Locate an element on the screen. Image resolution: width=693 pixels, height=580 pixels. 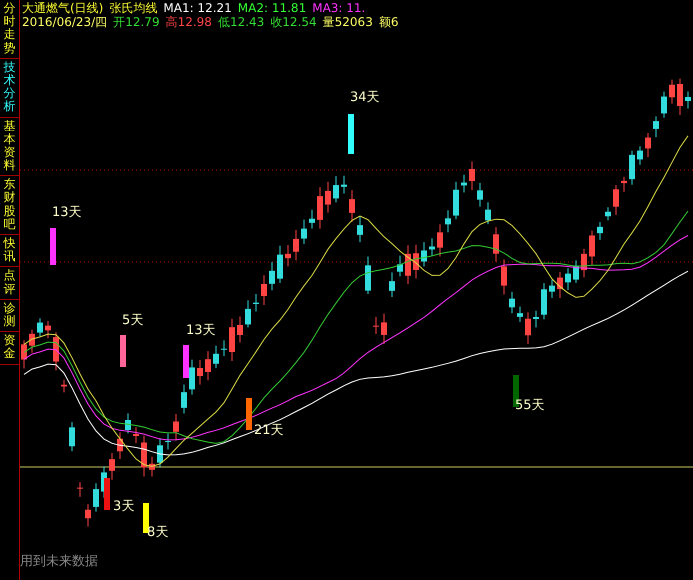
indicator-text: MA3: 11. is located at coordinates (339, 8).